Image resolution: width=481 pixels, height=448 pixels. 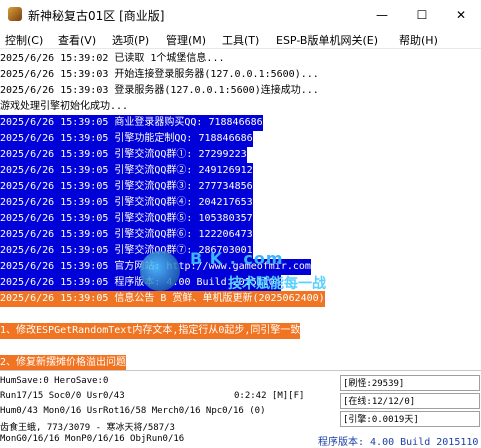 What do you see at coordinates (54, 381) in the screenshot?
I see `status-save: HumSave:0 HeroSave:0` at bounding box center [54, 381].